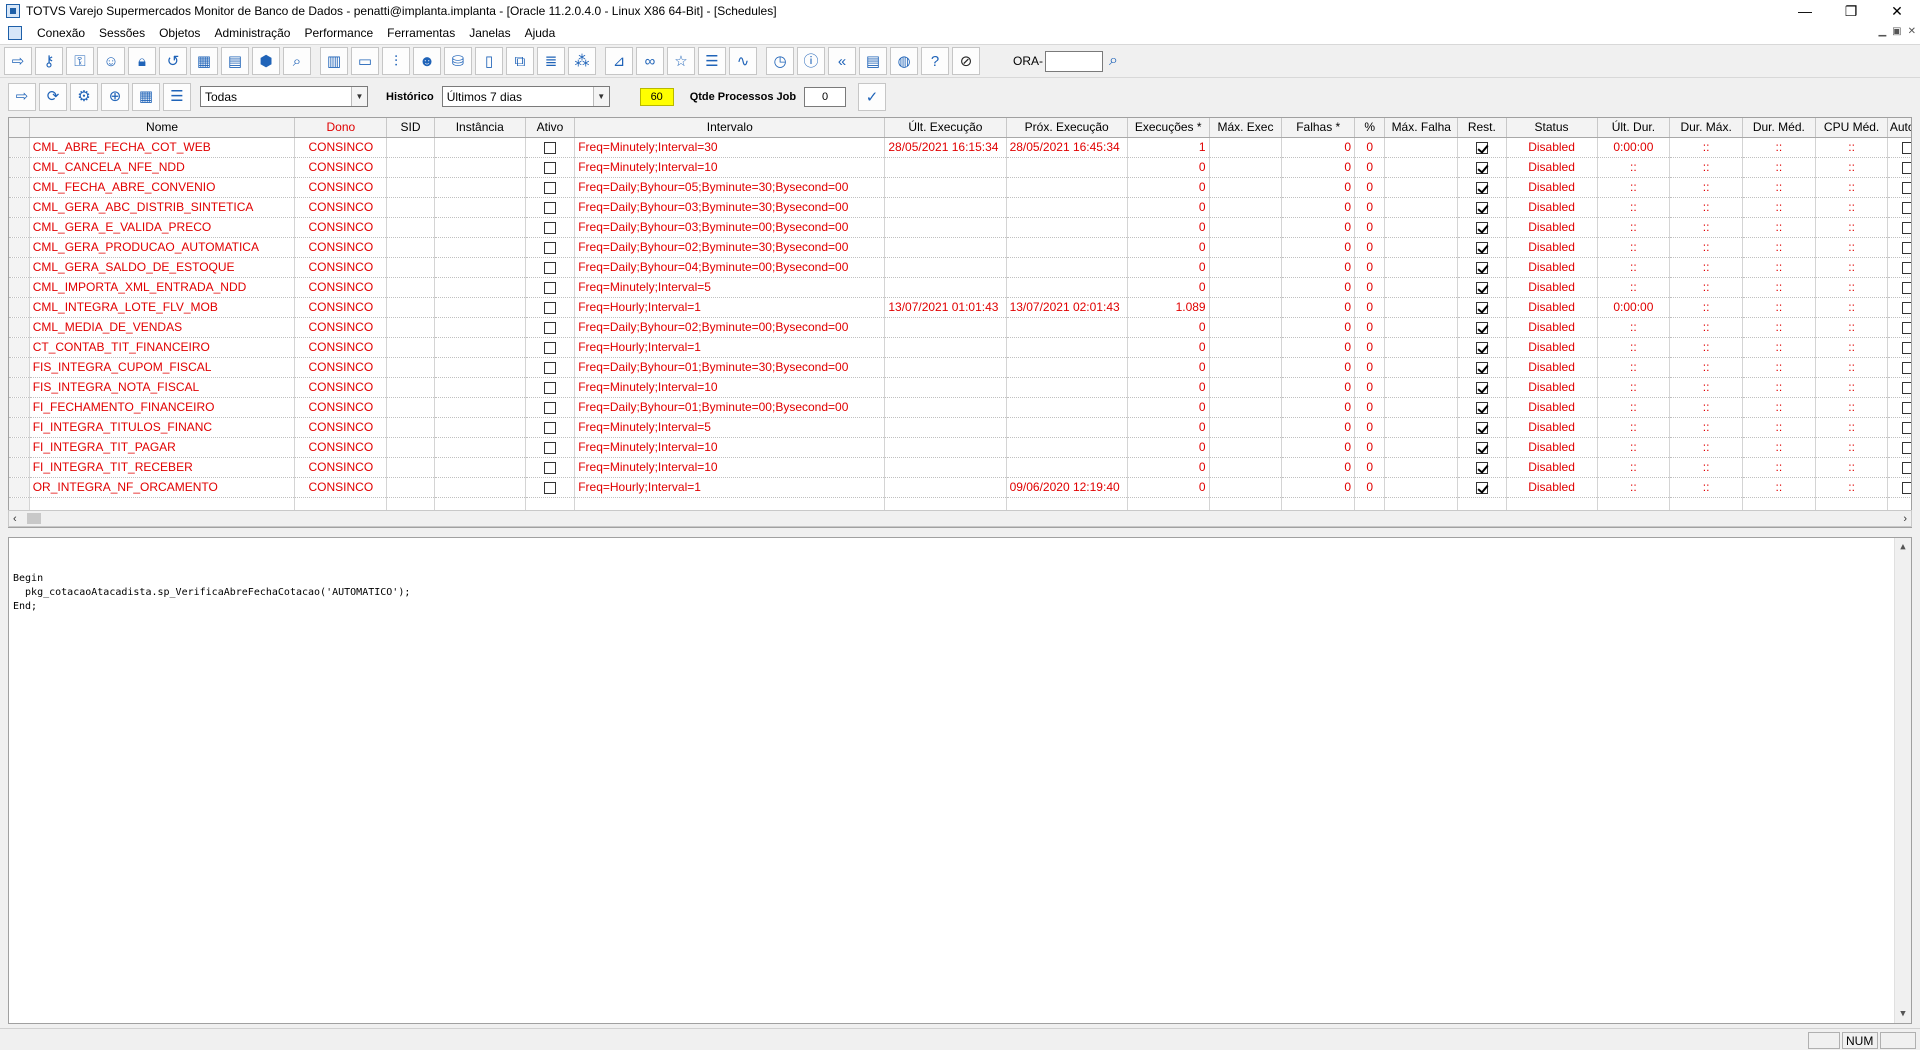 The width and height of the screenshot is (1920, 1050). I want to click on col-dono: Dono, so click(341, 128).